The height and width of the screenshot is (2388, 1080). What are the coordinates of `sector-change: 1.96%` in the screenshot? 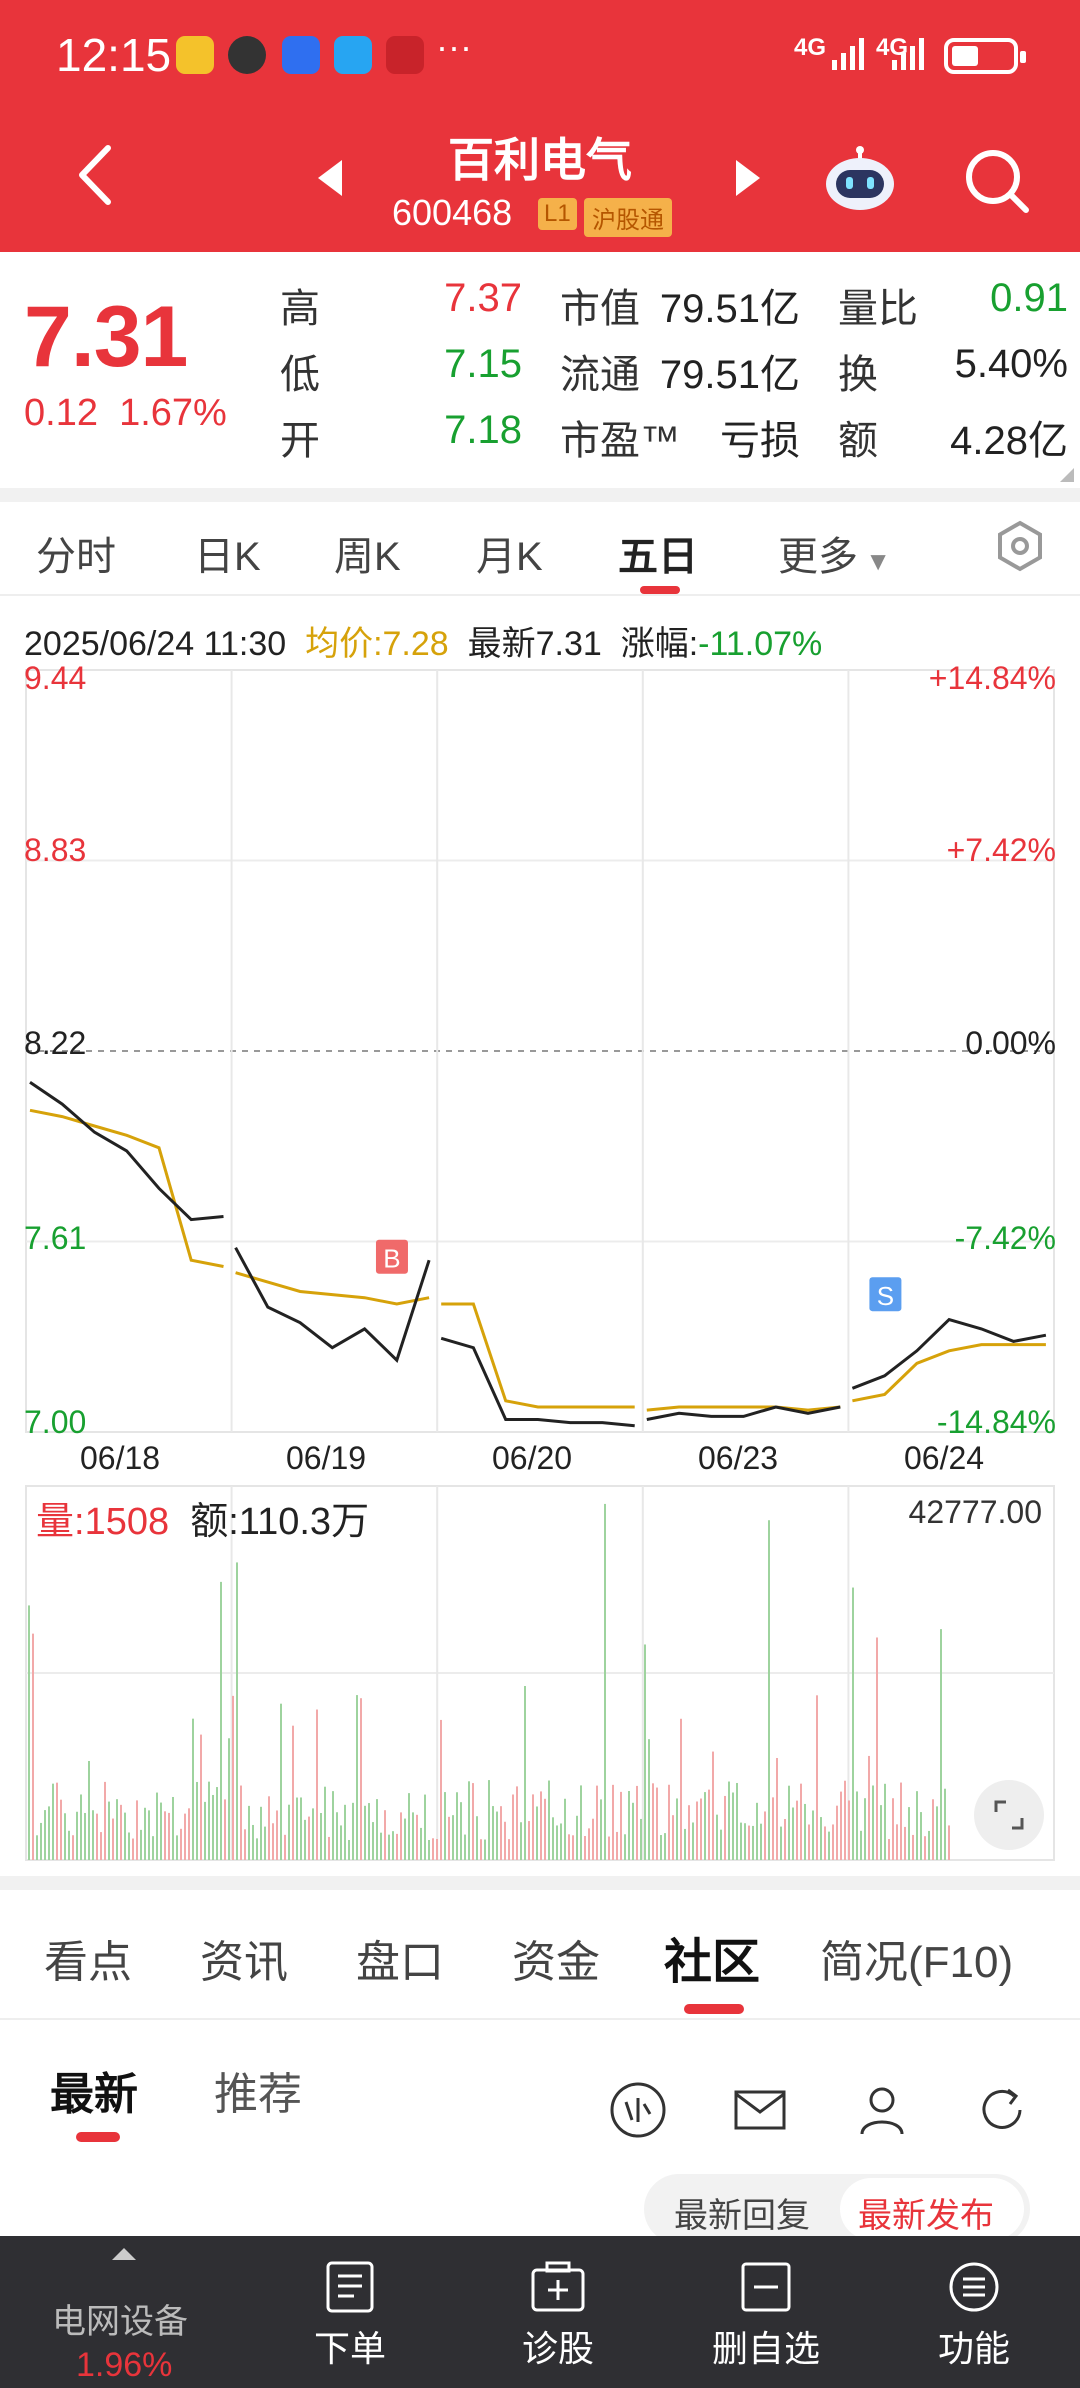 It's located at (124, 2365).